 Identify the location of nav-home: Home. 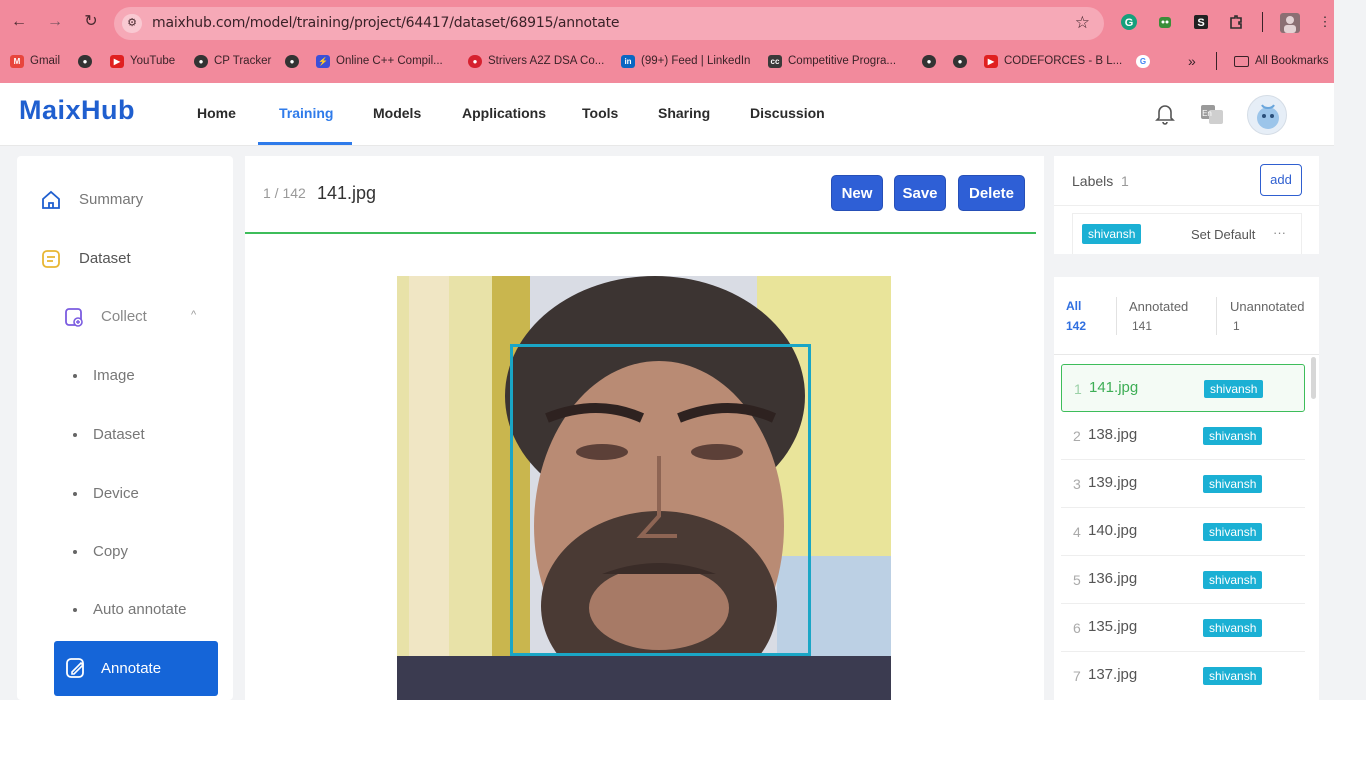
(216, 113).